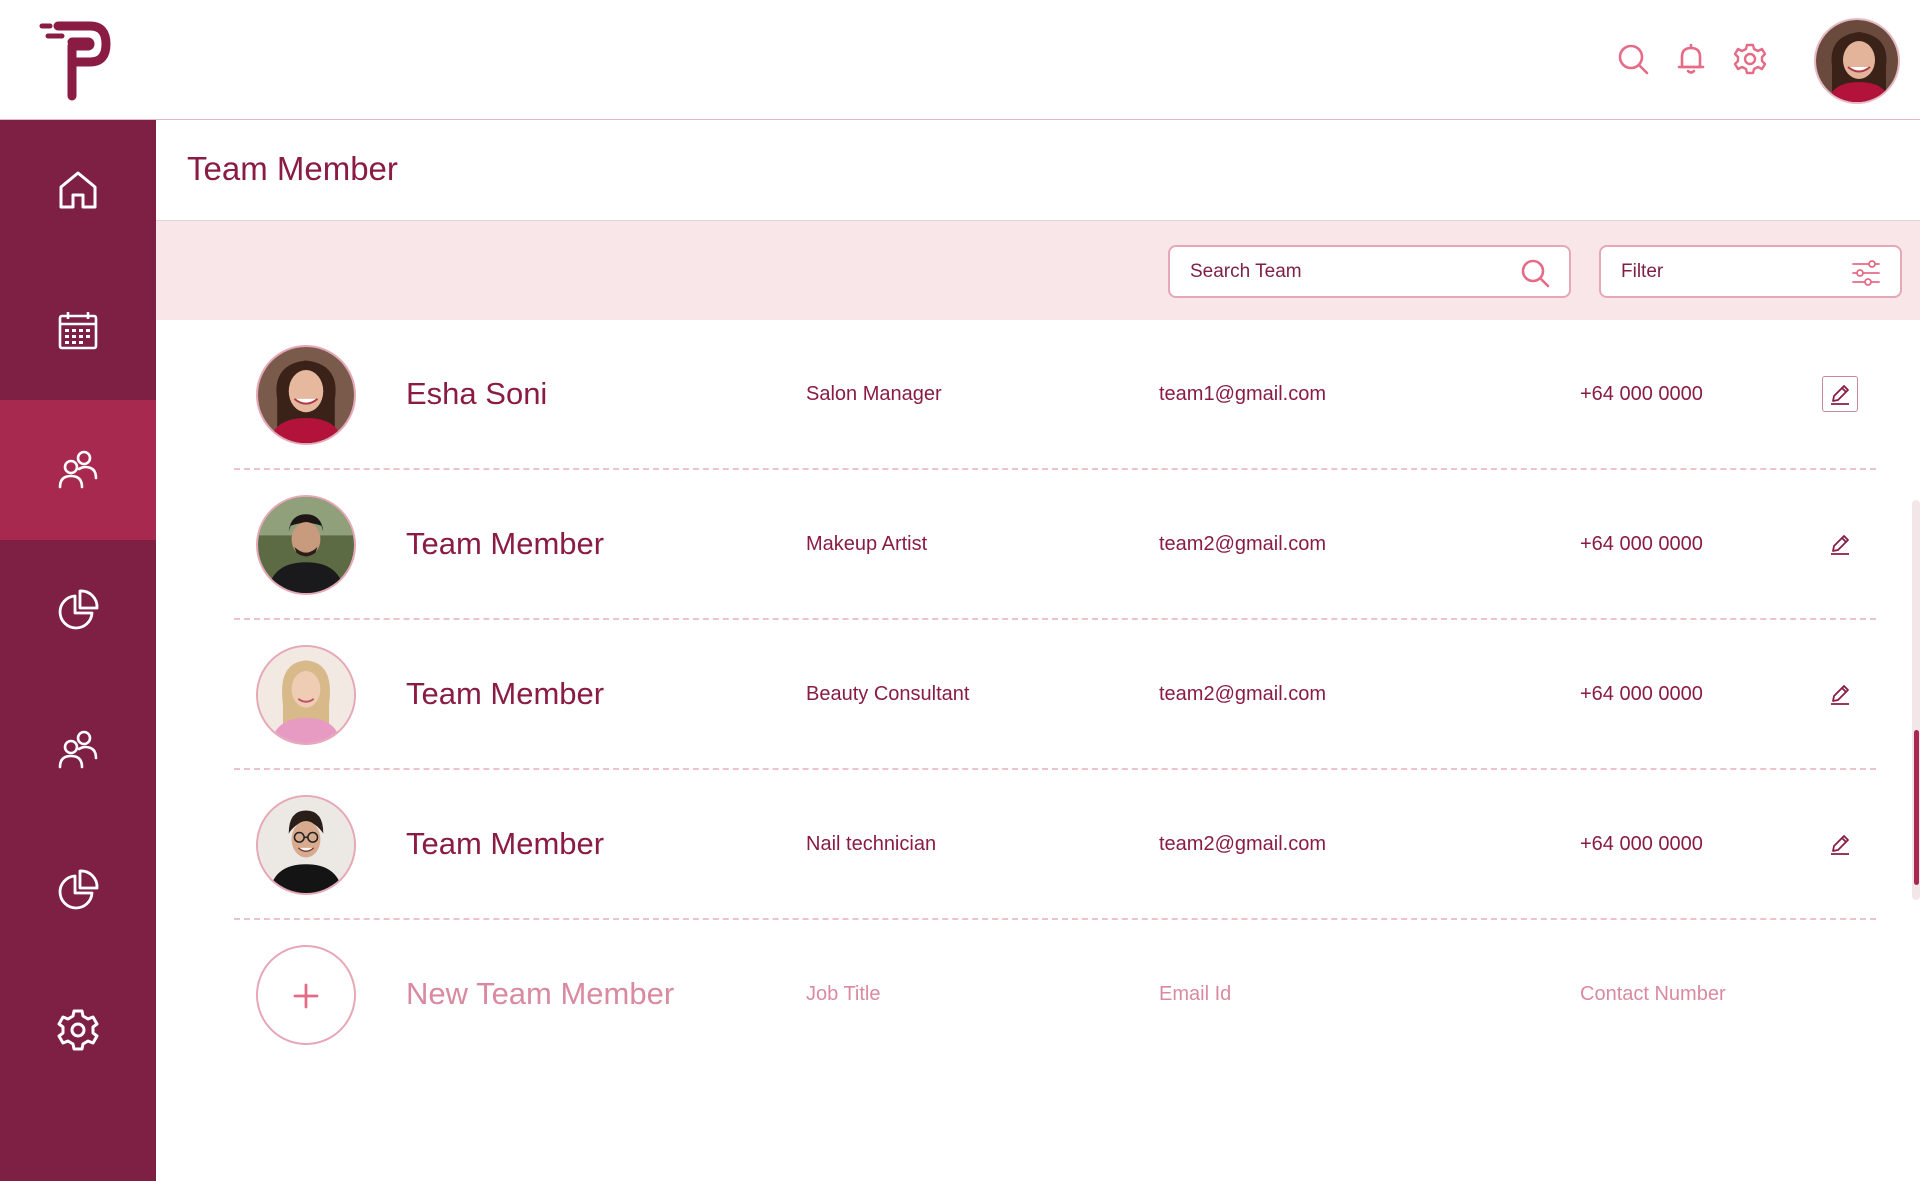 This screenshot has width=1920, height=1181. Describe the element at coordinates (960, 60) in the screenshot. I see `top-bar` at that location.